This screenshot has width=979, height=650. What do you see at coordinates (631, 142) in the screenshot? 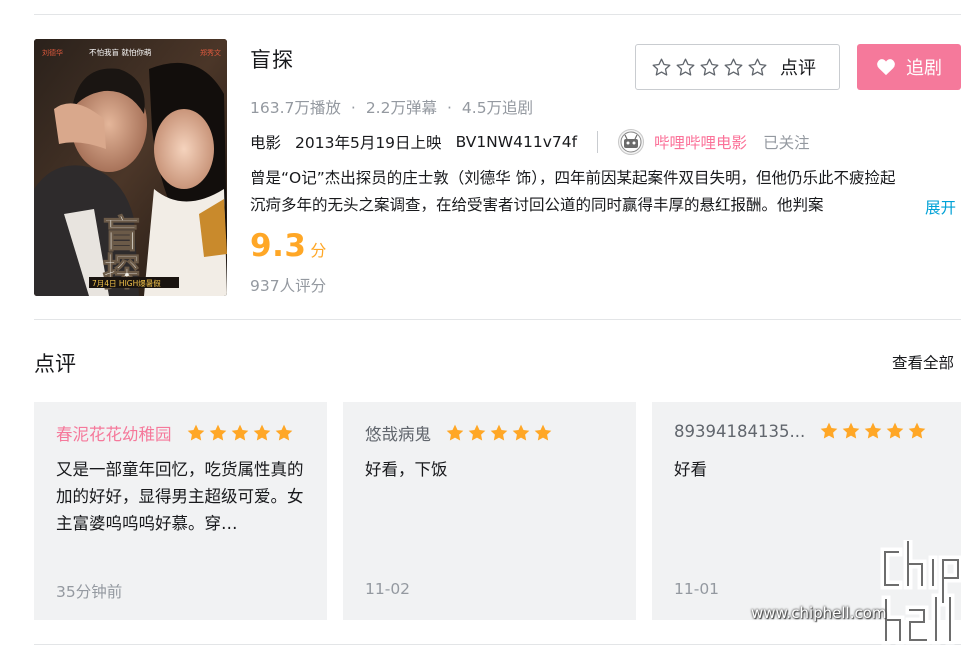
I see `publisher-avatar` at bounding box center [631, 142].